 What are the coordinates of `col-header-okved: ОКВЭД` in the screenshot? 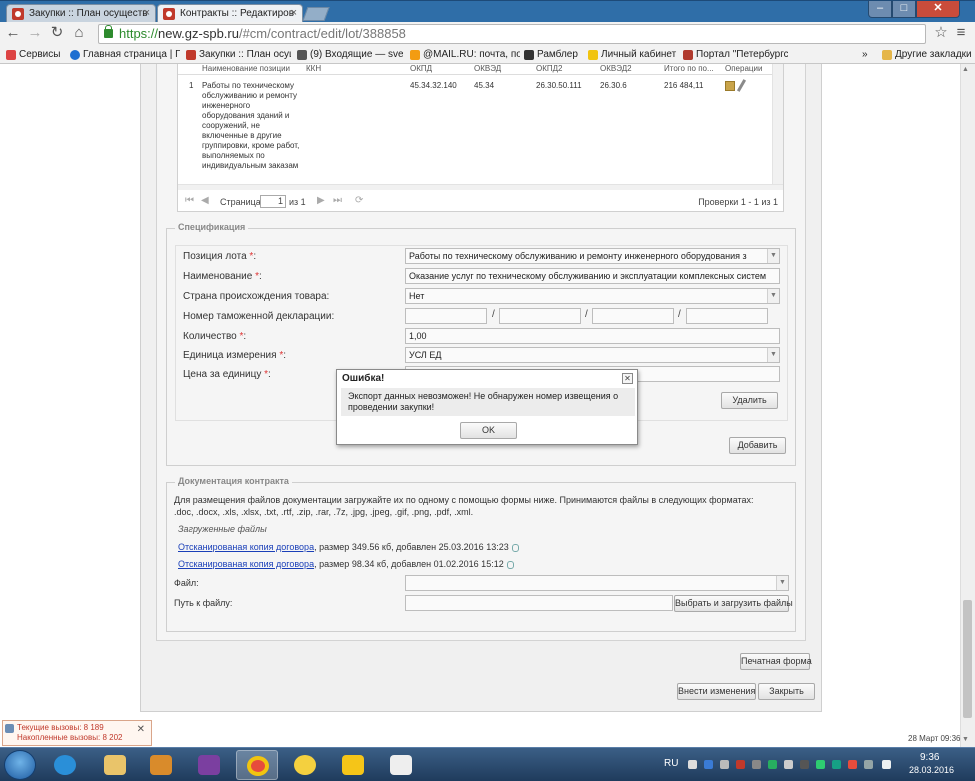 It's located at (487, 69).